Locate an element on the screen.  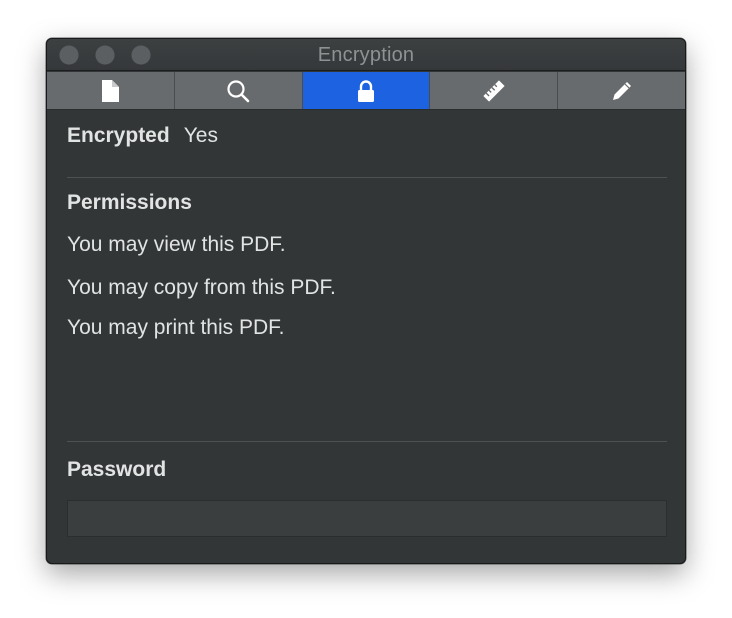
password-field is located at coordinates (367, 518).